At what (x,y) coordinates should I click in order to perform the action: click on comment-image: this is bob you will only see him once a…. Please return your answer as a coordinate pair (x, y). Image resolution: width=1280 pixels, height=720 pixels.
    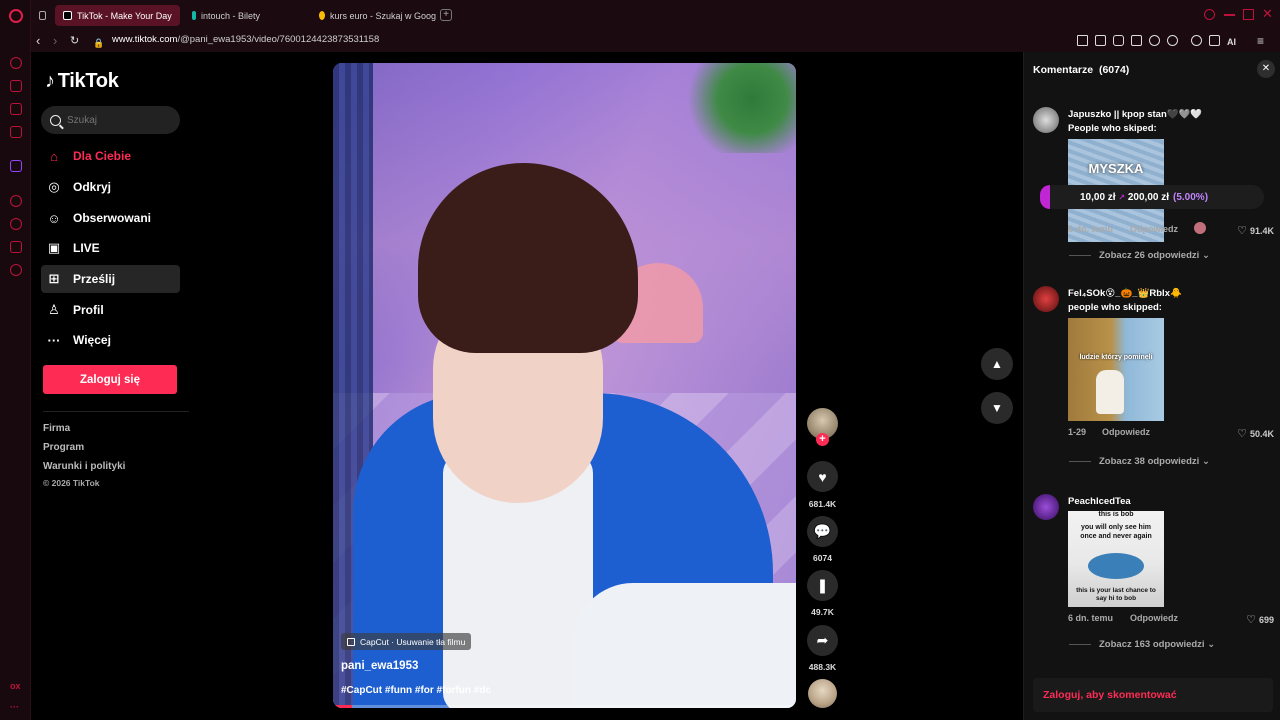
    Looking at the image, I should click on (1116, 559).